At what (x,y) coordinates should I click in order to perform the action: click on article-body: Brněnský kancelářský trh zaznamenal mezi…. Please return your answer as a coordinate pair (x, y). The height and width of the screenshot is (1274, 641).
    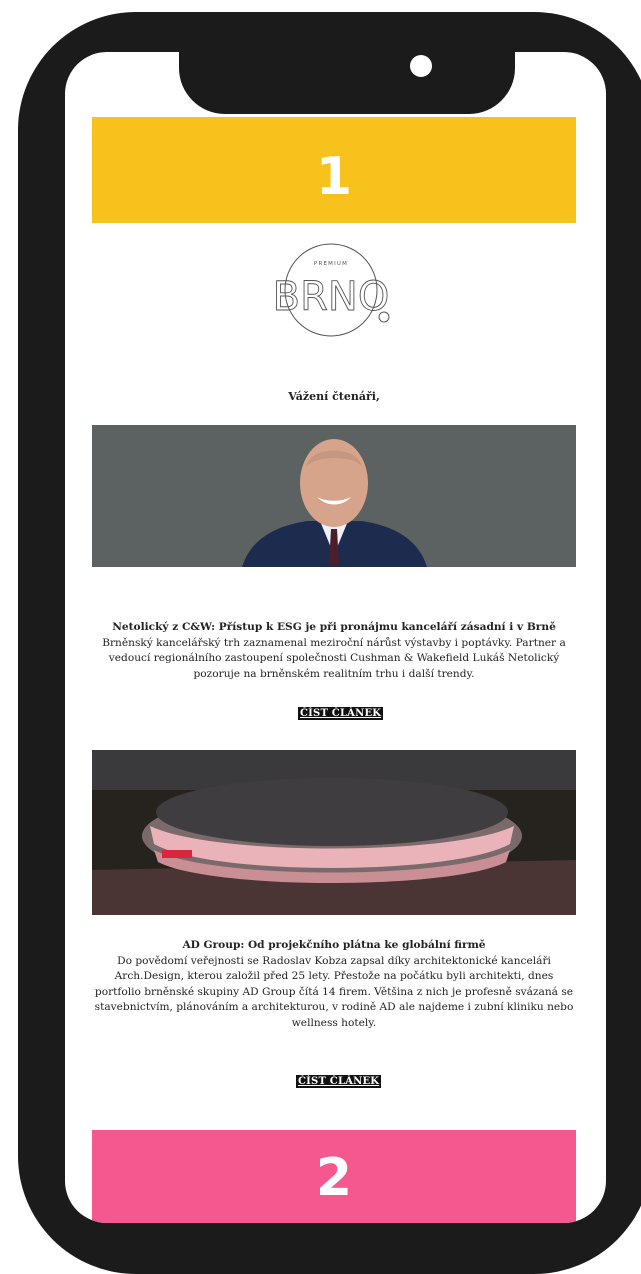
    Looking at the image, I should click on (334, 658).